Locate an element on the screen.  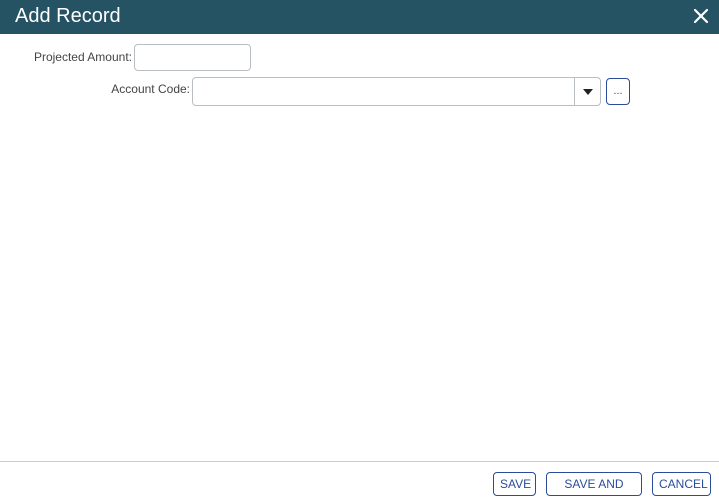
cancel-button: CANCEL is located at coordinates (681, 484).